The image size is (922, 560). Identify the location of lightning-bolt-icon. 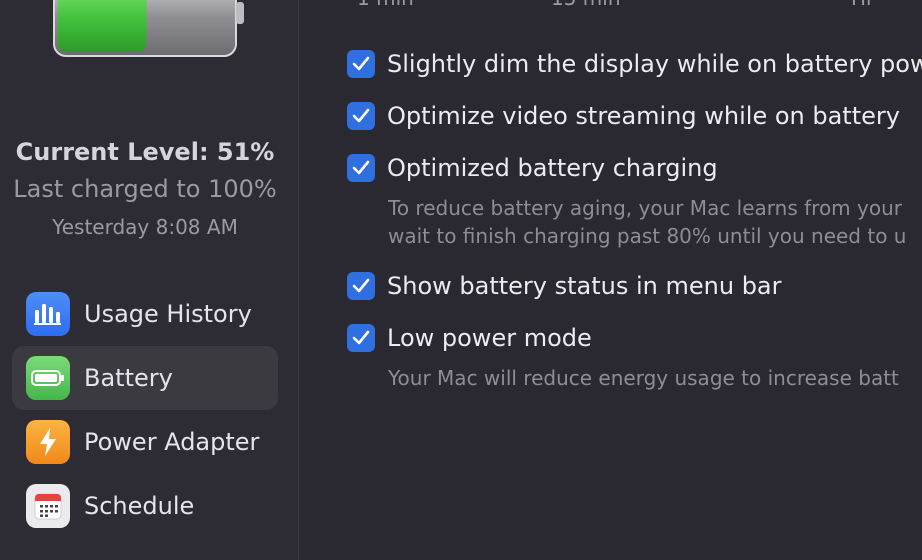
(48, 442).